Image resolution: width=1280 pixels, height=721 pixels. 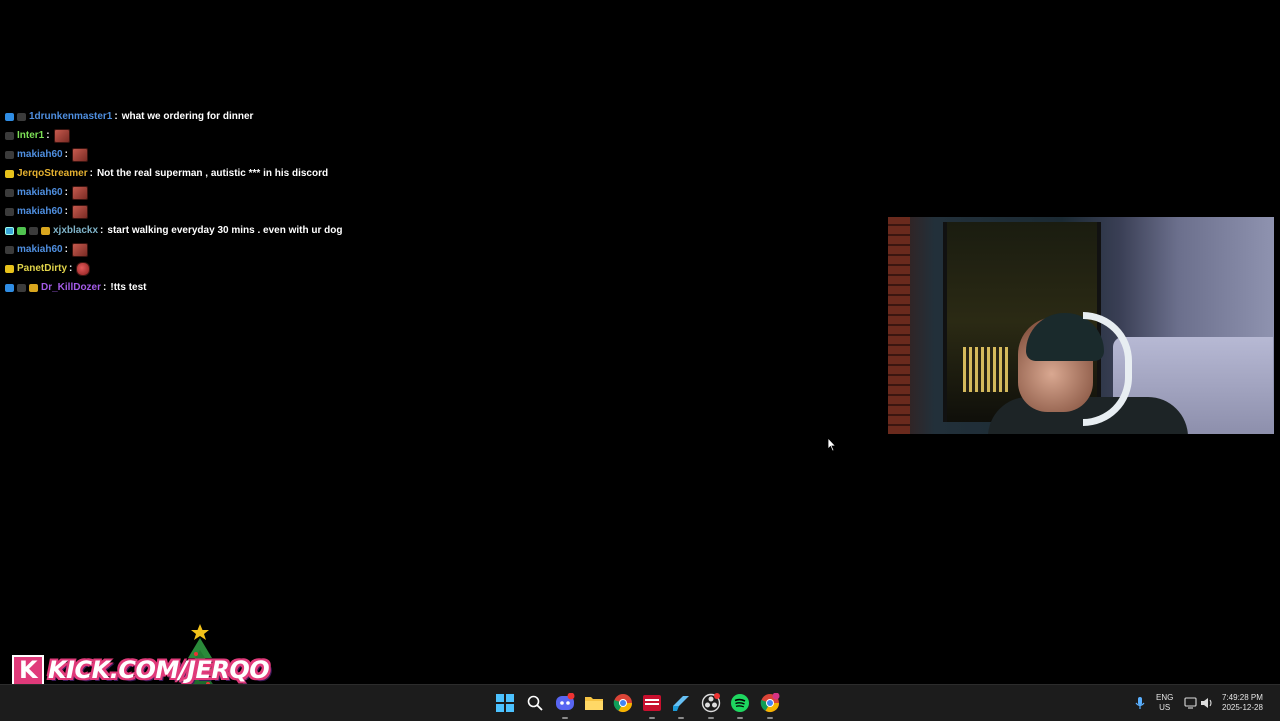 What do you see at coordinates (652, 705) in the screenshot?
I see `streaming-app-icon` at bounding box center [652, 705].